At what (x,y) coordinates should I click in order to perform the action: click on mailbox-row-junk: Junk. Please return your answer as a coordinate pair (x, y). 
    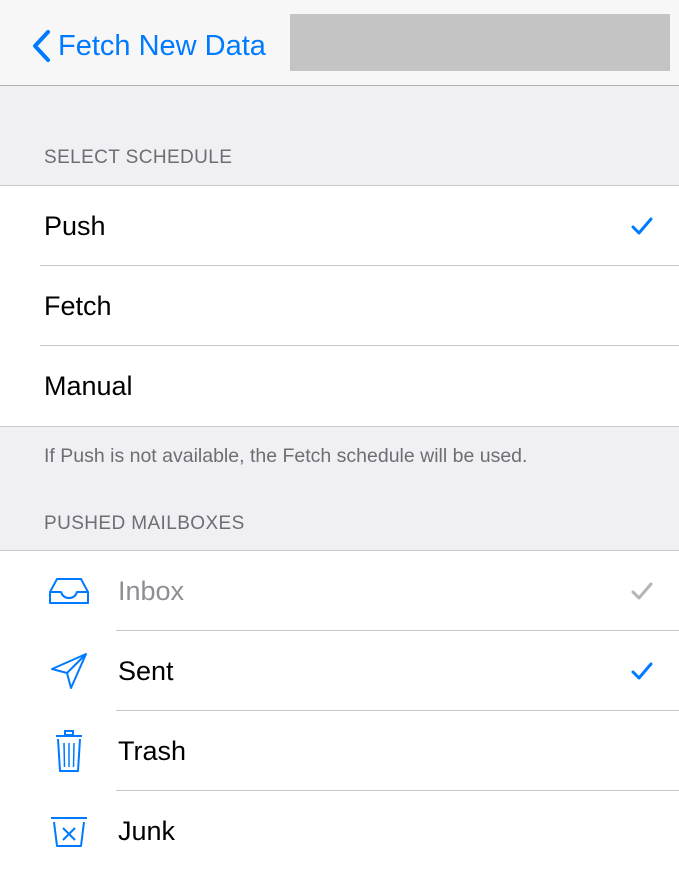
    Looking at the image, I should click on (339, 831).